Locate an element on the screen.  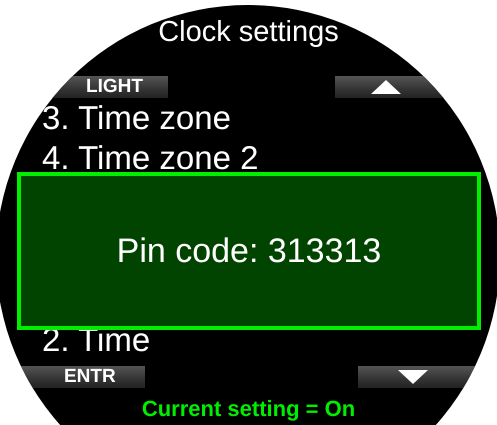
up-arrow-icon is located at coordinates (386, 87).